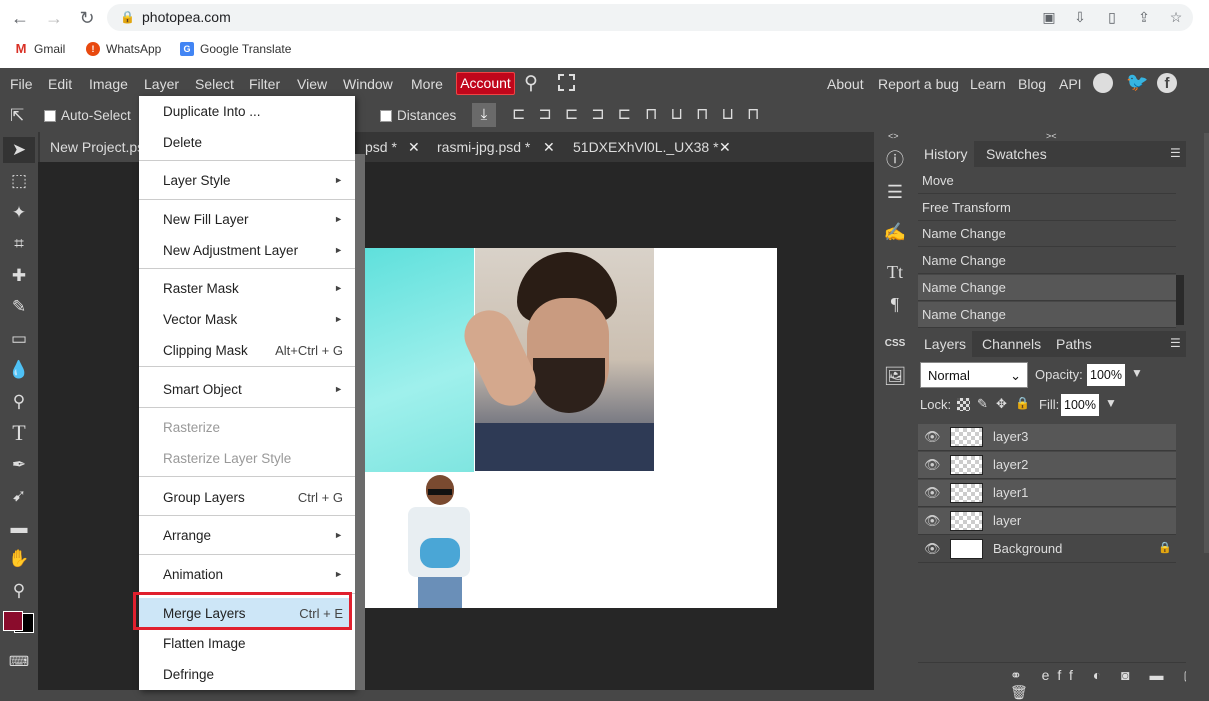  I want to click on gradient-tool-icon: ▭, so click(19, 339).